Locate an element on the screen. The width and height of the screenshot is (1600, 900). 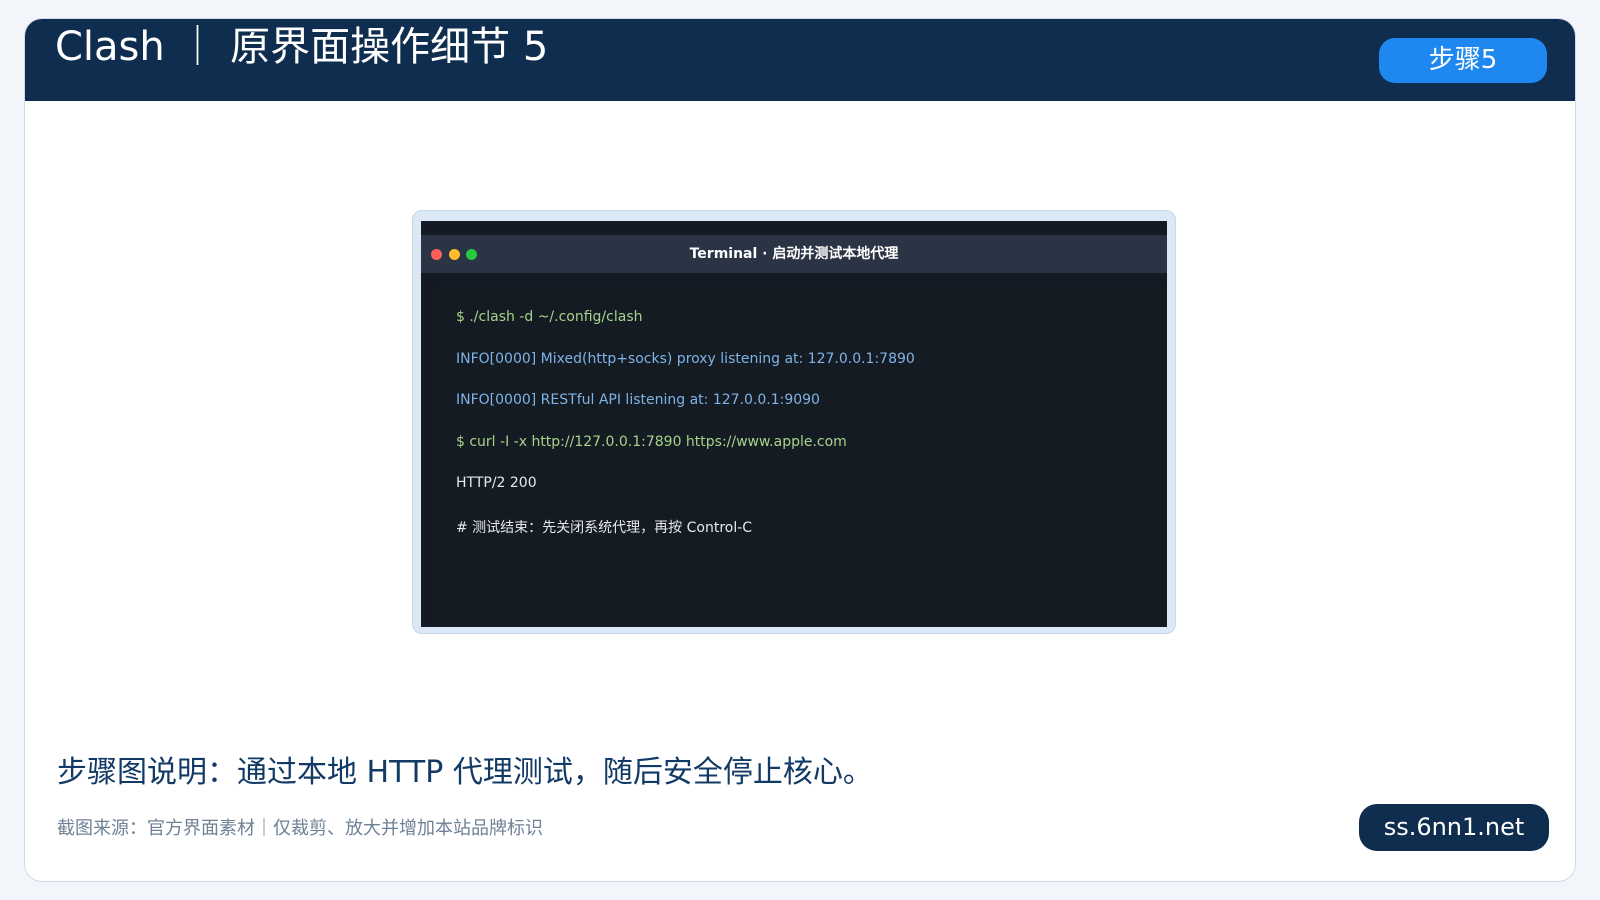
terminal-titlebar: Terminal · 启动并测试本地代理 is located at coordinates (794, 254).